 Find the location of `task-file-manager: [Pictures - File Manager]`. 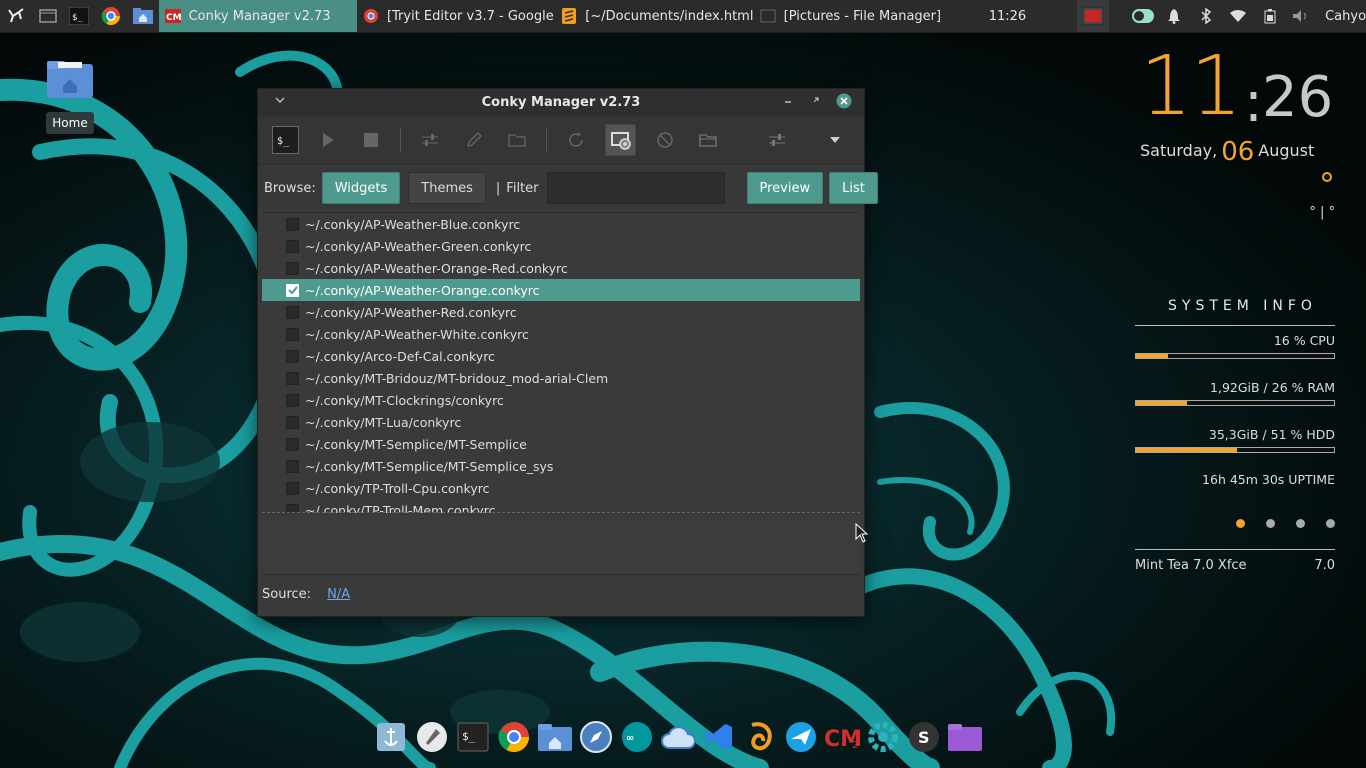

task-file-manager: [Pictures - File Manager] is located at coordinates (863, 16).